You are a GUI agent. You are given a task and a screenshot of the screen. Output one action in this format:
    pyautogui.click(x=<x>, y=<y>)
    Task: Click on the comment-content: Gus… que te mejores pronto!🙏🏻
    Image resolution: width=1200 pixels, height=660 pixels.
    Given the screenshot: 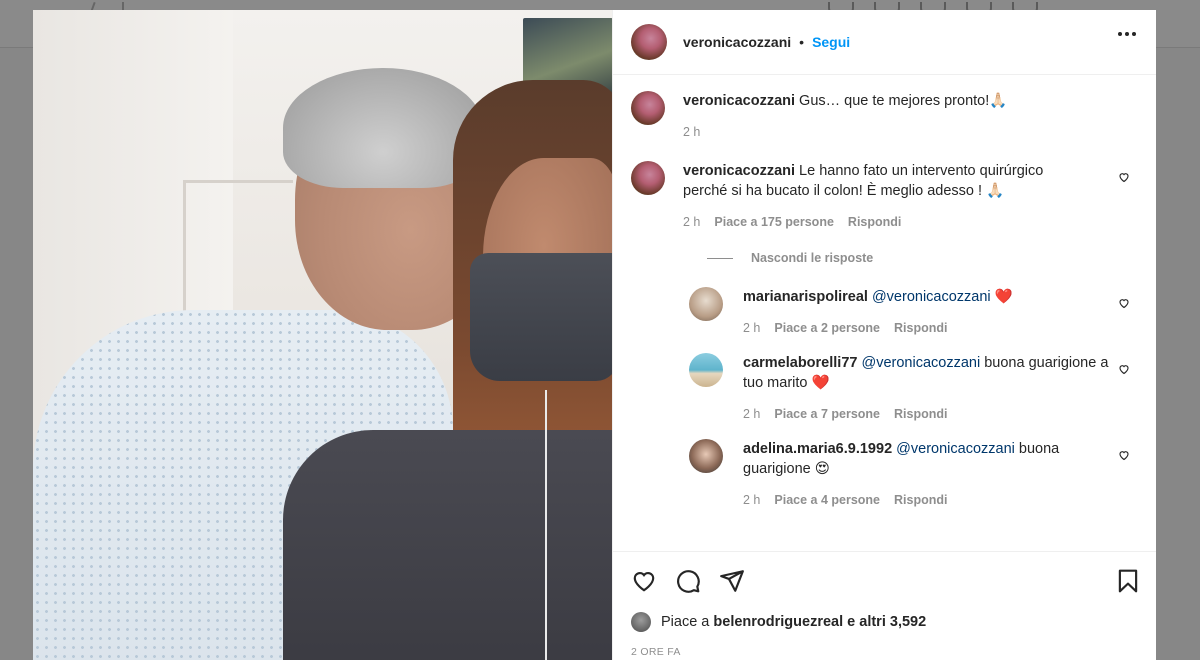 What is the action you would take?
    pyautogui.click(x=903, y=101)
    